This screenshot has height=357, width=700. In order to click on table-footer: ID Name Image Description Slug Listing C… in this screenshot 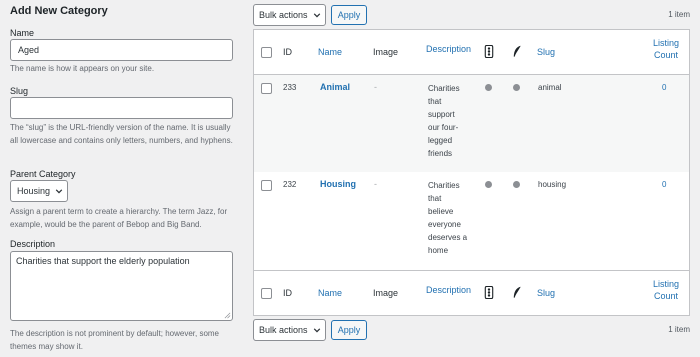, I will do `click(471, 292)`.